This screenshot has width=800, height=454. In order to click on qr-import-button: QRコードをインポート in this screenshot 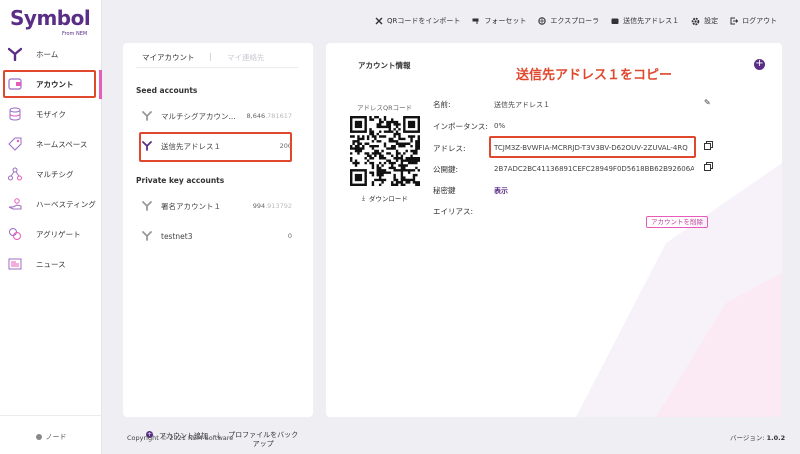, I will do `click(417, 21)`.